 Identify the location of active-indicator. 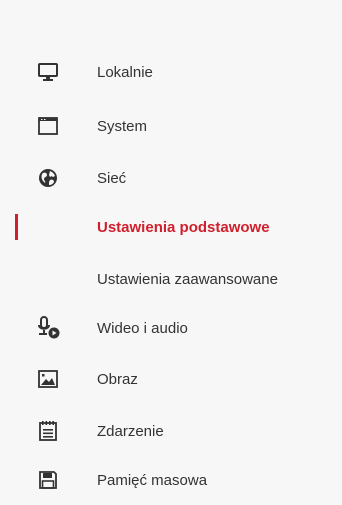
(16, 227).